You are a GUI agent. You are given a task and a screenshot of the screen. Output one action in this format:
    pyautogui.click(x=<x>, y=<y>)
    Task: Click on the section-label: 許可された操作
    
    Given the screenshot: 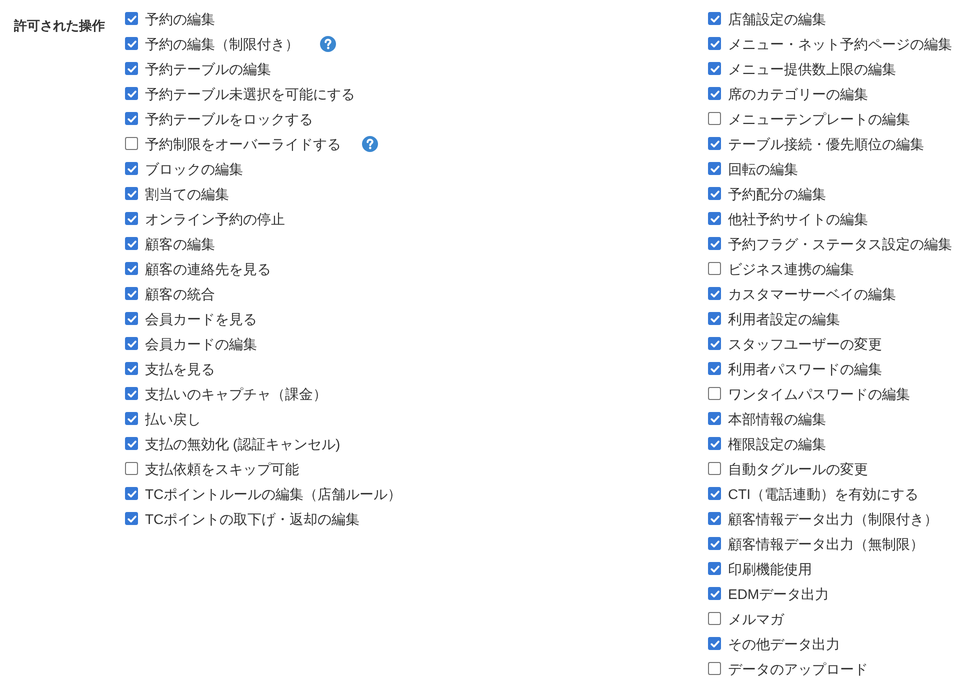 What is the action you would take?
    pyautogui.click(x=59, y=25)
    